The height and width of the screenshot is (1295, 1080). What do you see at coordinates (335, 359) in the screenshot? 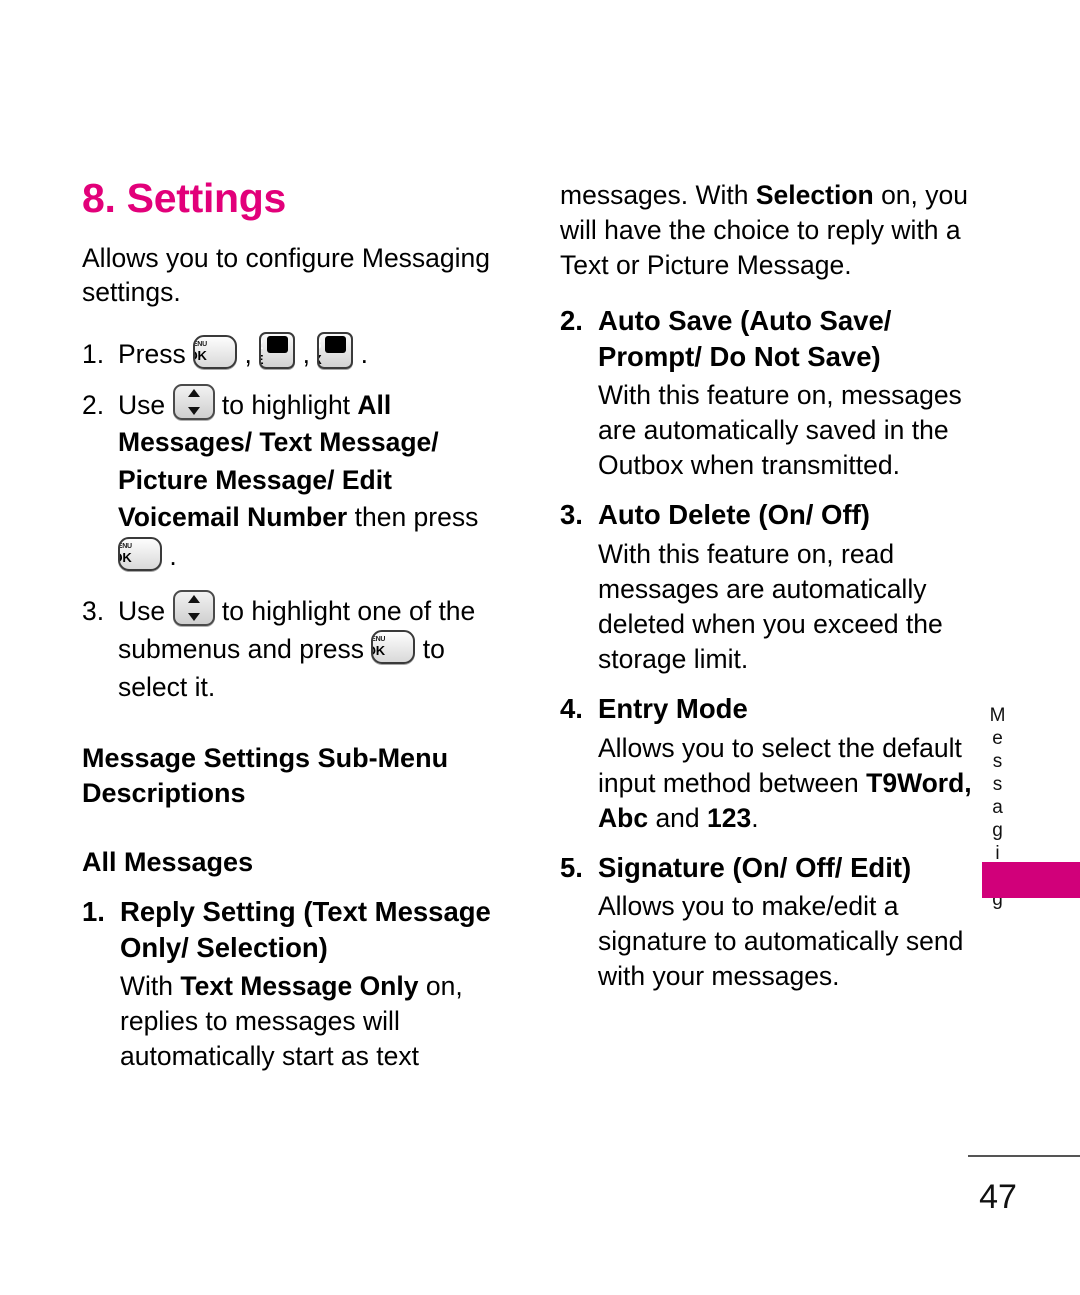
I see `keypad-8-letter: X` at bounding box center [335, 359].